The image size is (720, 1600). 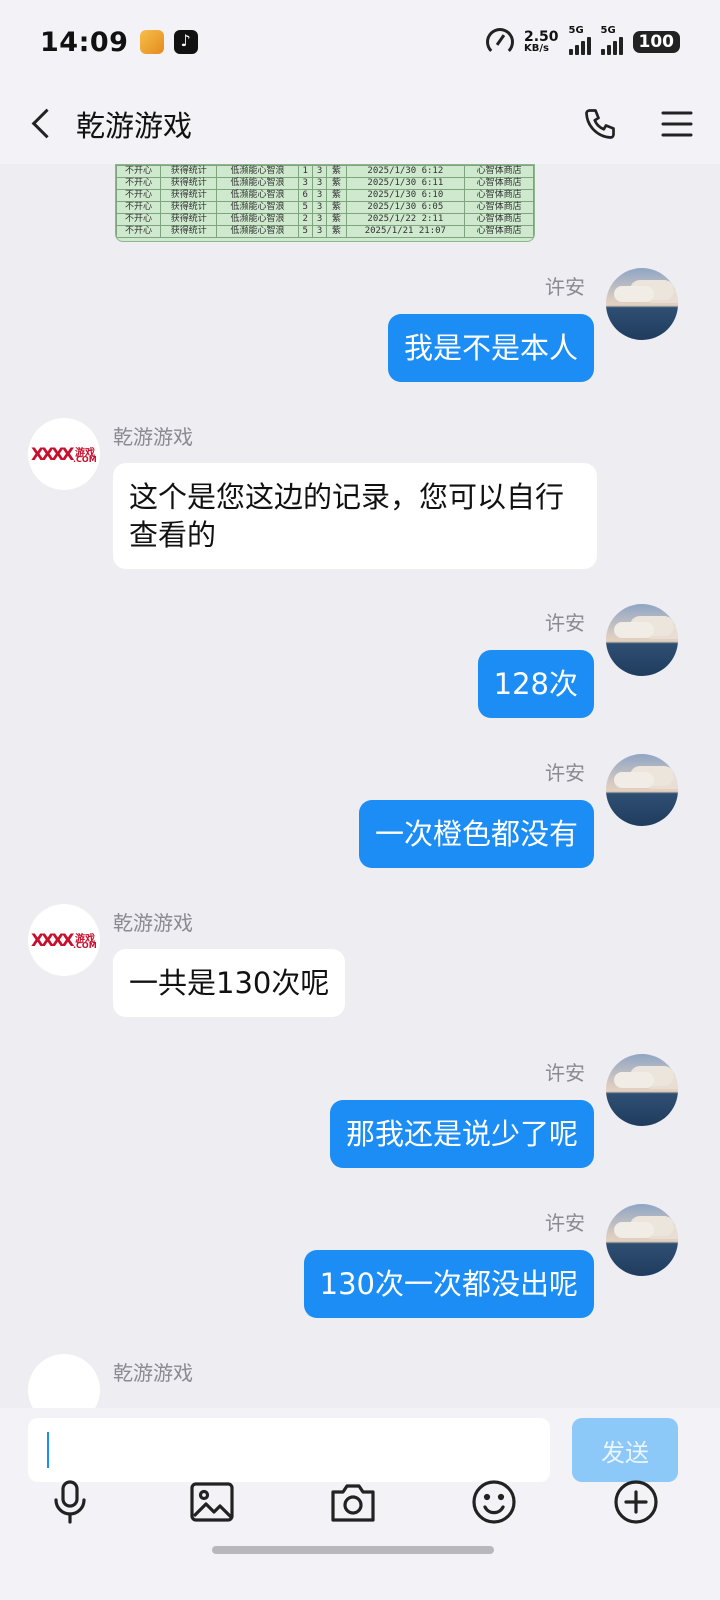 What do you see at coordinates (494, 1502) in the screenshot?
I see `emoji-icon` at bounding box center [494, 1502].